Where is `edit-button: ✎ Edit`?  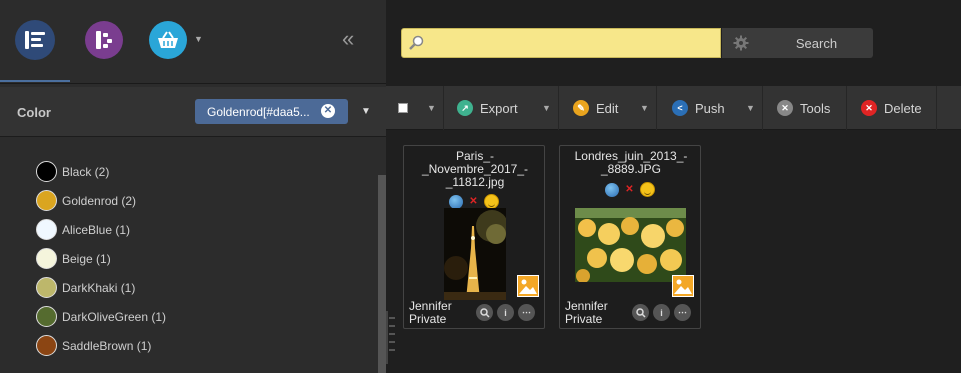 edit-button: ✎ Edit is located at coordinates (595, 108).